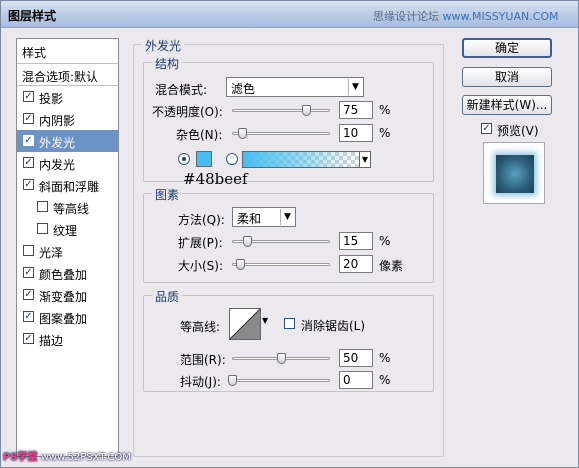 This screenshot has width=579, height=468. I want to click on elements-group: 图素 方法(Q): 柔和 ▼ 扩展(P): 15 % 大小(S): 20 像素, so click(288, 234).